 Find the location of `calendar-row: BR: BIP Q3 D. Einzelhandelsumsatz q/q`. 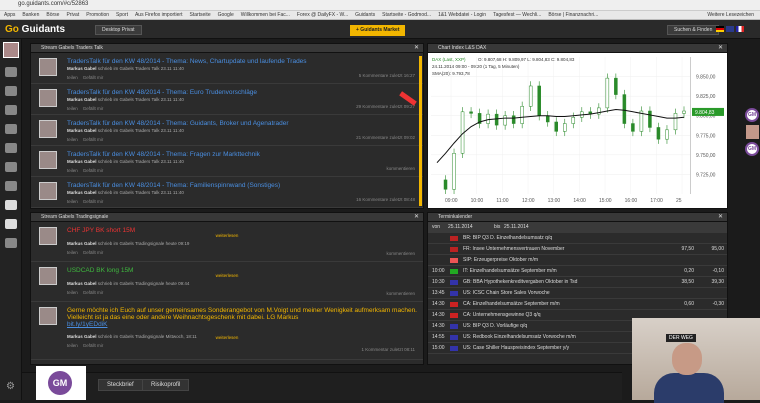

calendar-row: BR: BIP Q3 D. Einzelhandelsumsatz q/q is located at coordinates (577, 238).